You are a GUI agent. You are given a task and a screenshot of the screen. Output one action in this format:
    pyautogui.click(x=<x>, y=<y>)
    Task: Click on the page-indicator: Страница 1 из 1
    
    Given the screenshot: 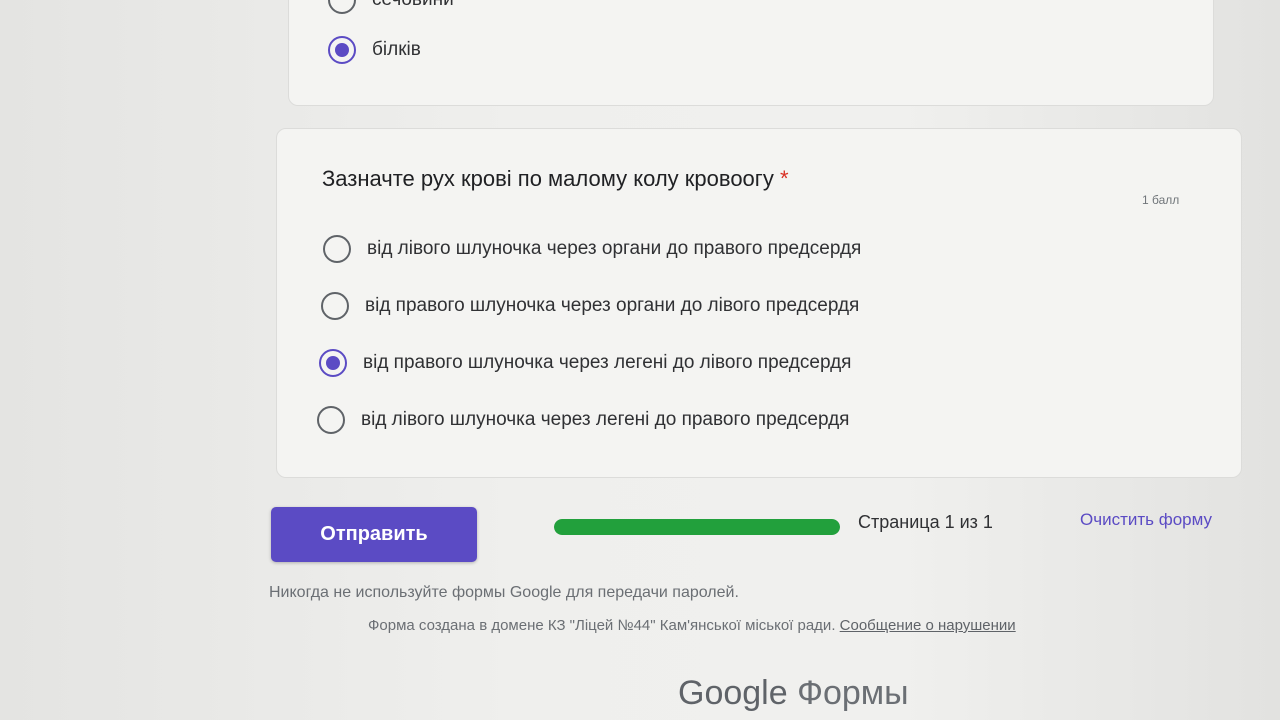 What is the action you would take?
    pyautogui.click(x=925, y=522)
    